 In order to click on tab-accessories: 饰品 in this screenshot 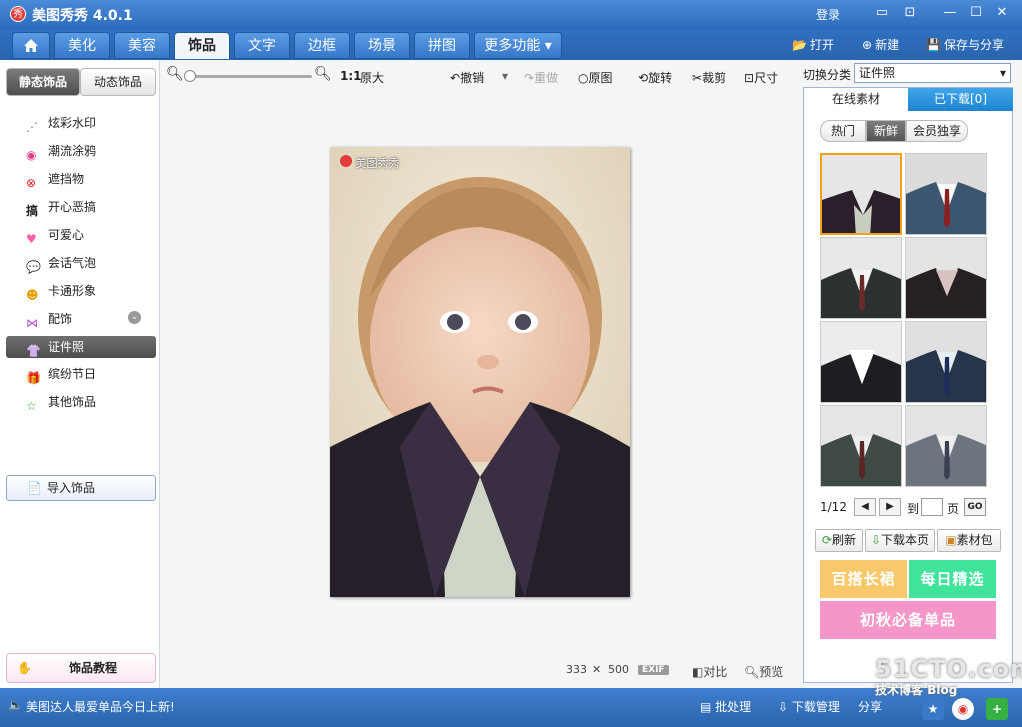, I will do `click(202, 45)`.